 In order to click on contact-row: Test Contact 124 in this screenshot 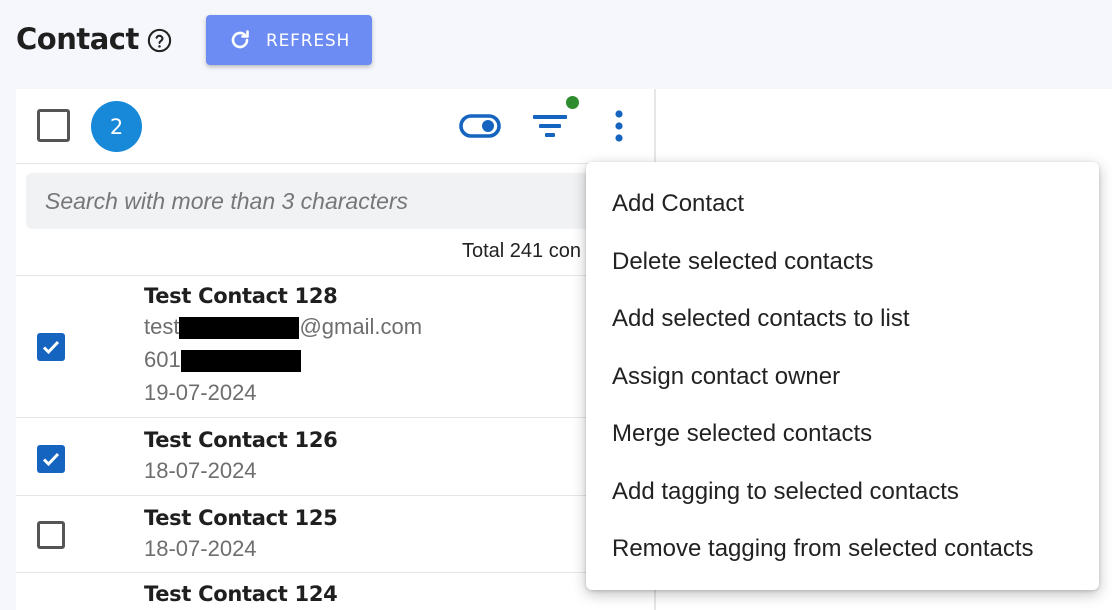, I will do `click(336, 591)`.